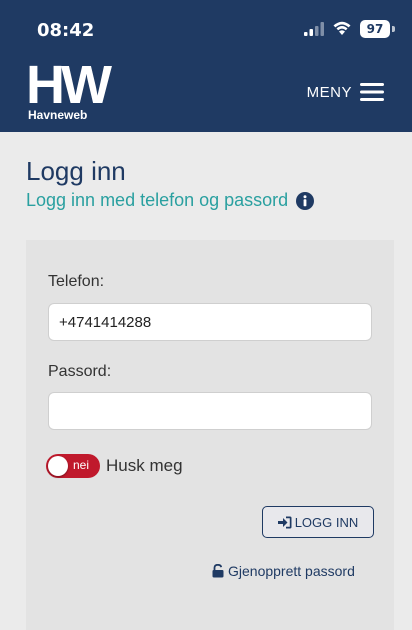 The width and height of the screenshot is (412, 630). What do you see at coordinates (157, 200) in the screenshot?
I see `subtitle-text: Logg inn med telefon og passord` at bounding box center [157, 200].